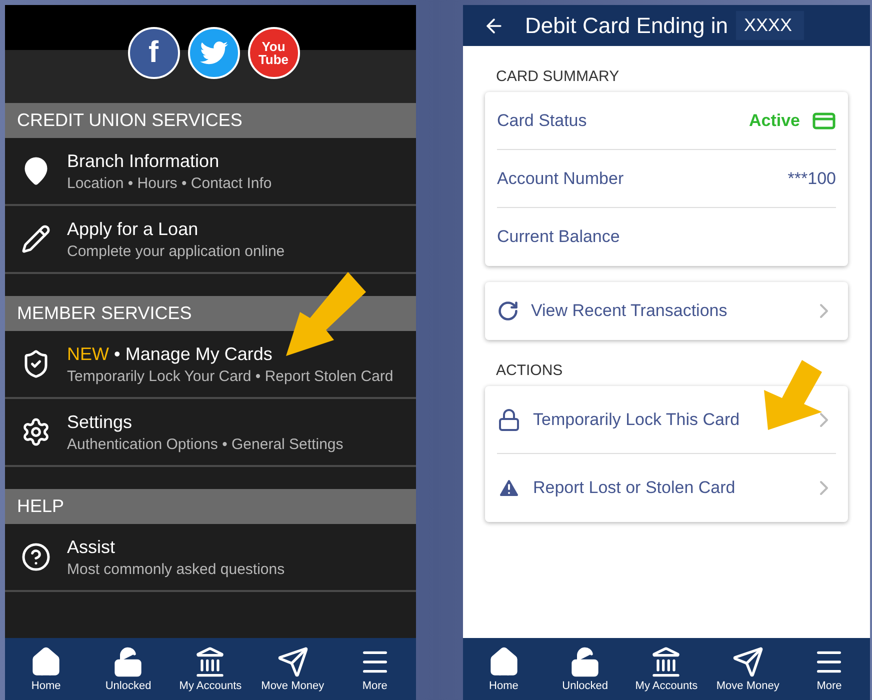  Describe the element at coordinates (169, 183) in the screenshot. I see `menu-item-subtitle: Location • Hours • Contact Info` at that location.